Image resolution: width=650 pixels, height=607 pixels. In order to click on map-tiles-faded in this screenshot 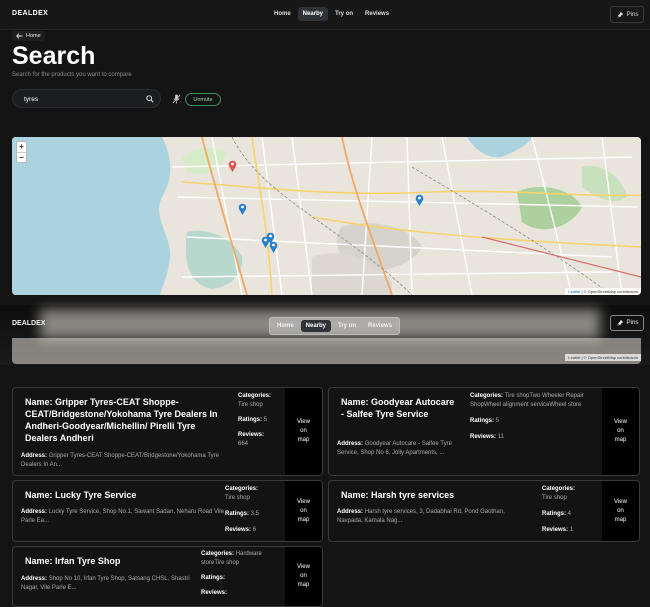, I will do `click(326, 351)`.